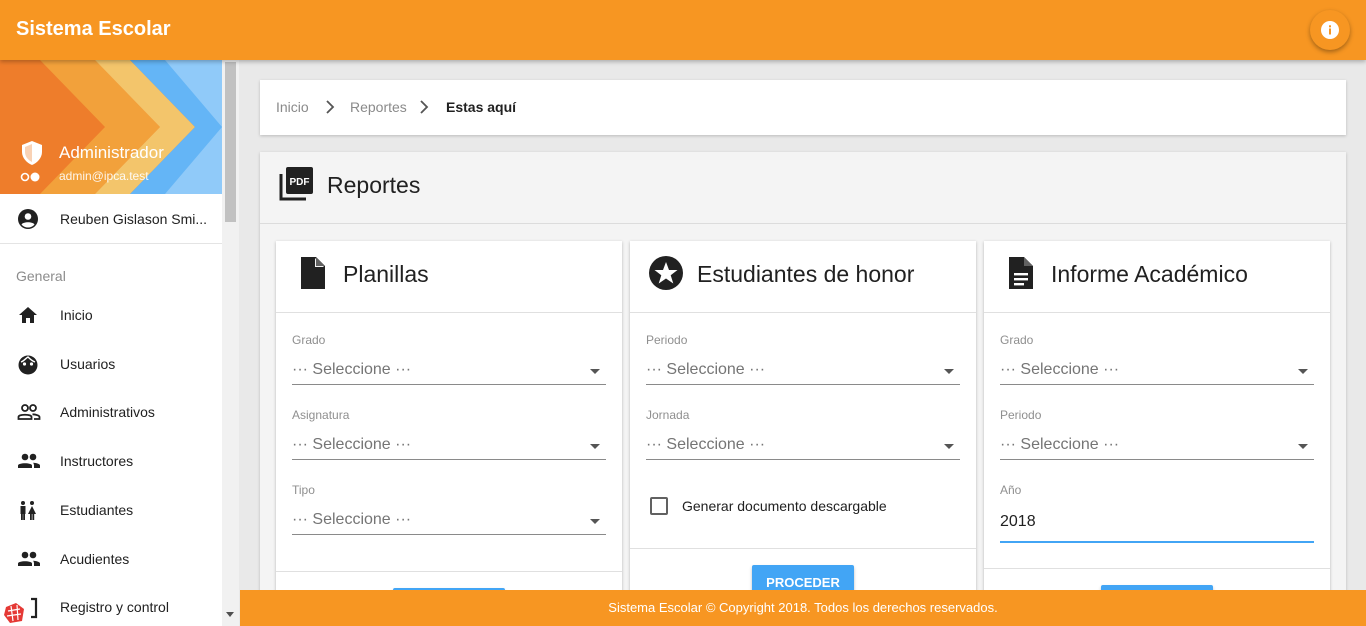 This screenshot has height=626, width=1366. Describe the element at coordinates (803, 107) in the screenshot. I see `breadcrumb: Inicio Reportes Estas aquí` at that location.